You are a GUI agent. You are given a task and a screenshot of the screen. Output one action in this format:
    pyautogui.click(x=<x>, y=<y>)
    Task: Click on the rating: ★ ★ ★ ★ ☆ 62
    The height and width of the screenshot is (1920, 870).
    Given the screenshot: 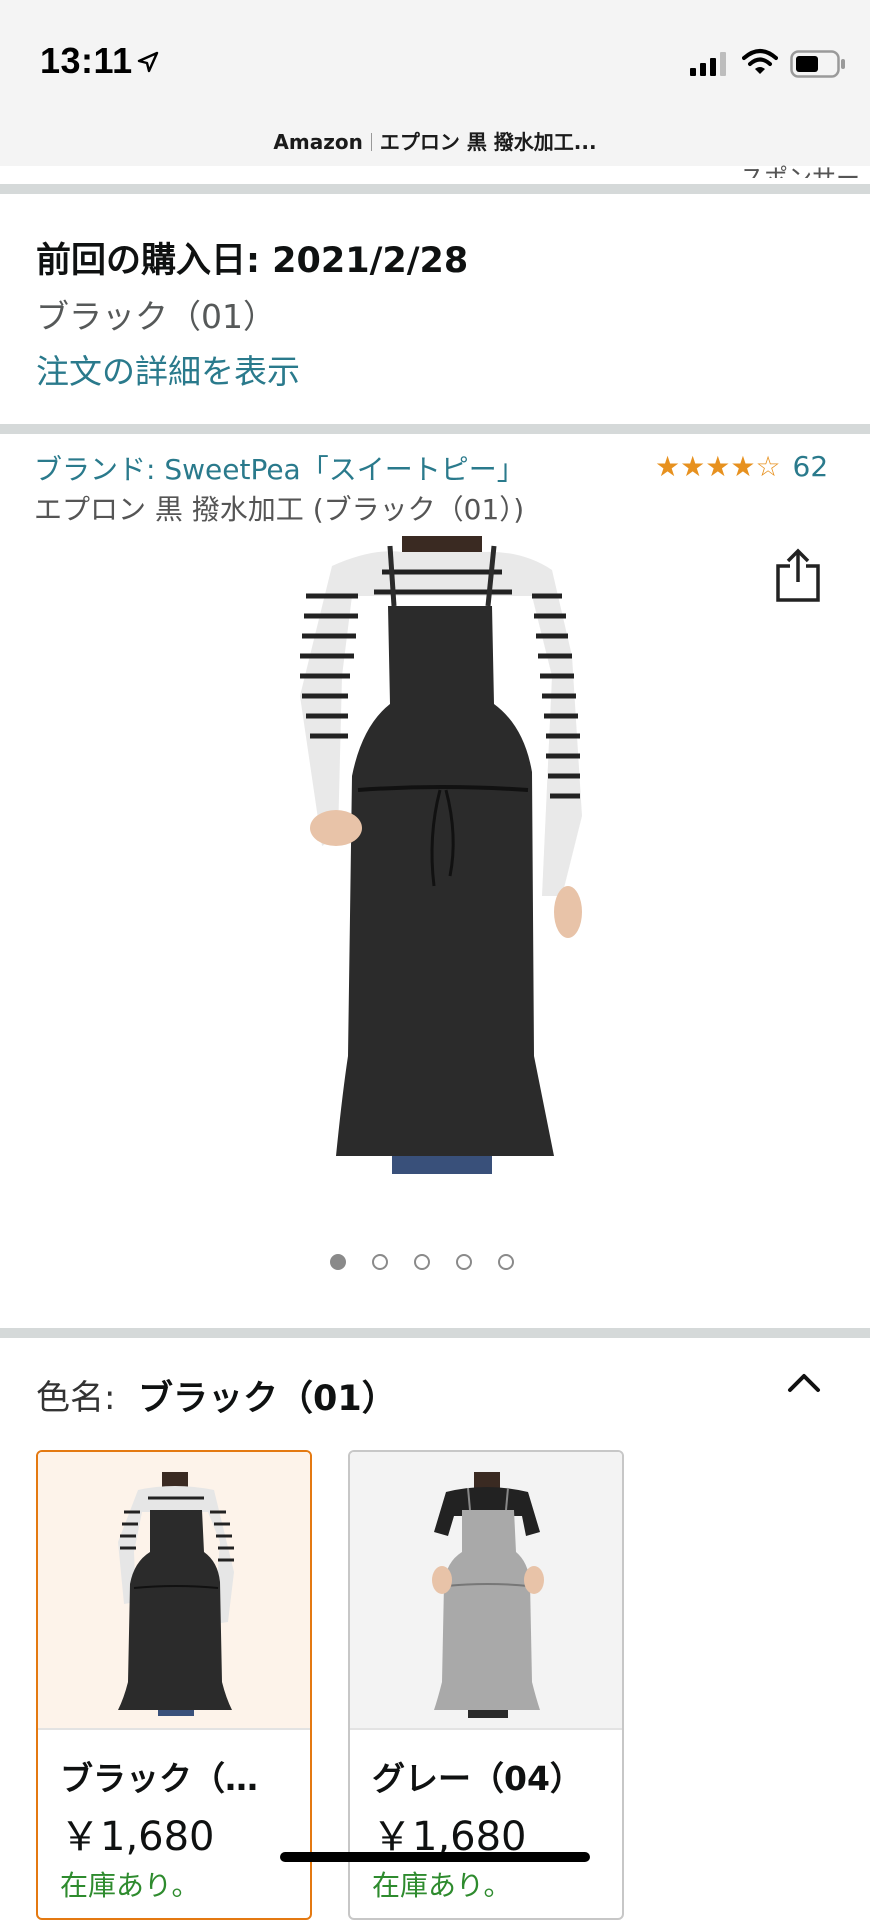 What is the action you would take?
    pyautogui.click(x=741, y=466)
    